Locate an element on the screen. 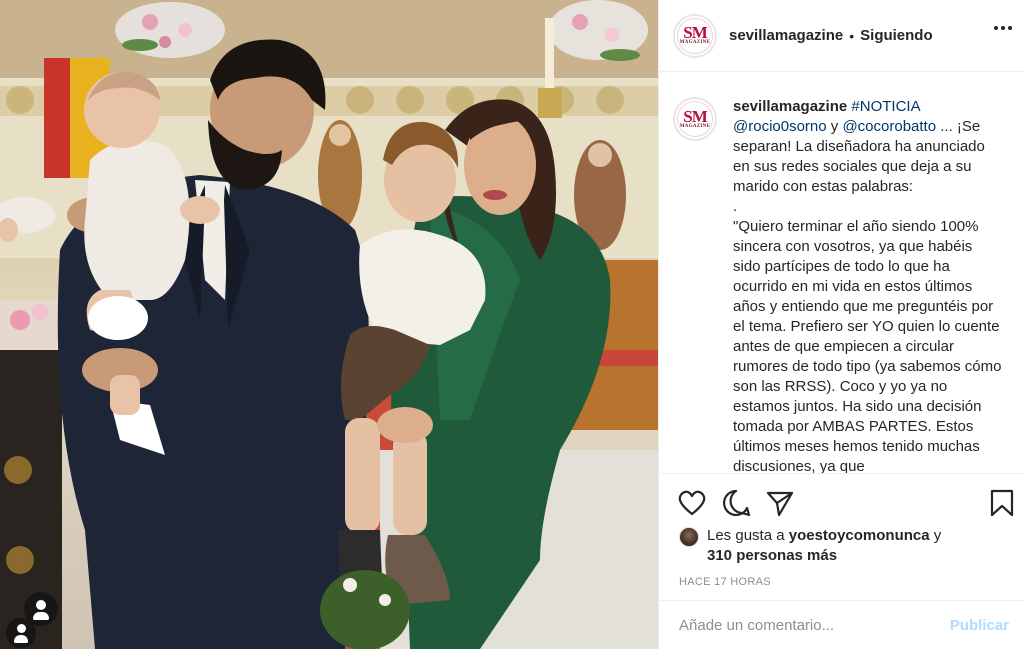 The image size is (1024, 649). post-header: SM MAGAZINE sevillamagazine • Siguiendo is located at coordinates (841, 36).